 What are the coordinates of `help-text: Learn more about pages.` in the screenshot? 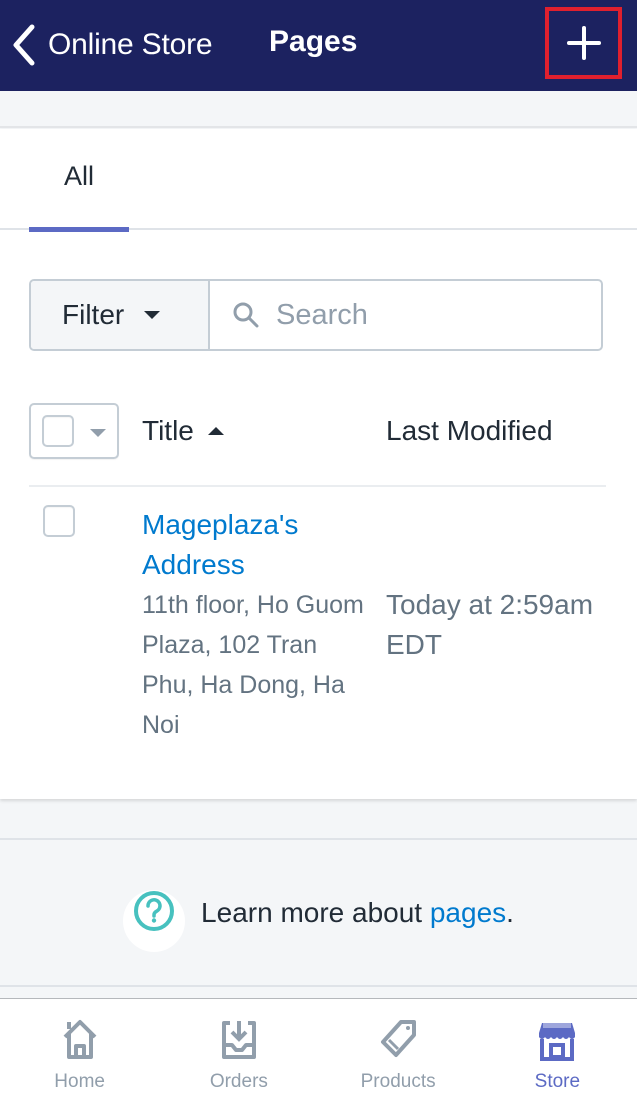 It's located at (357, 913).